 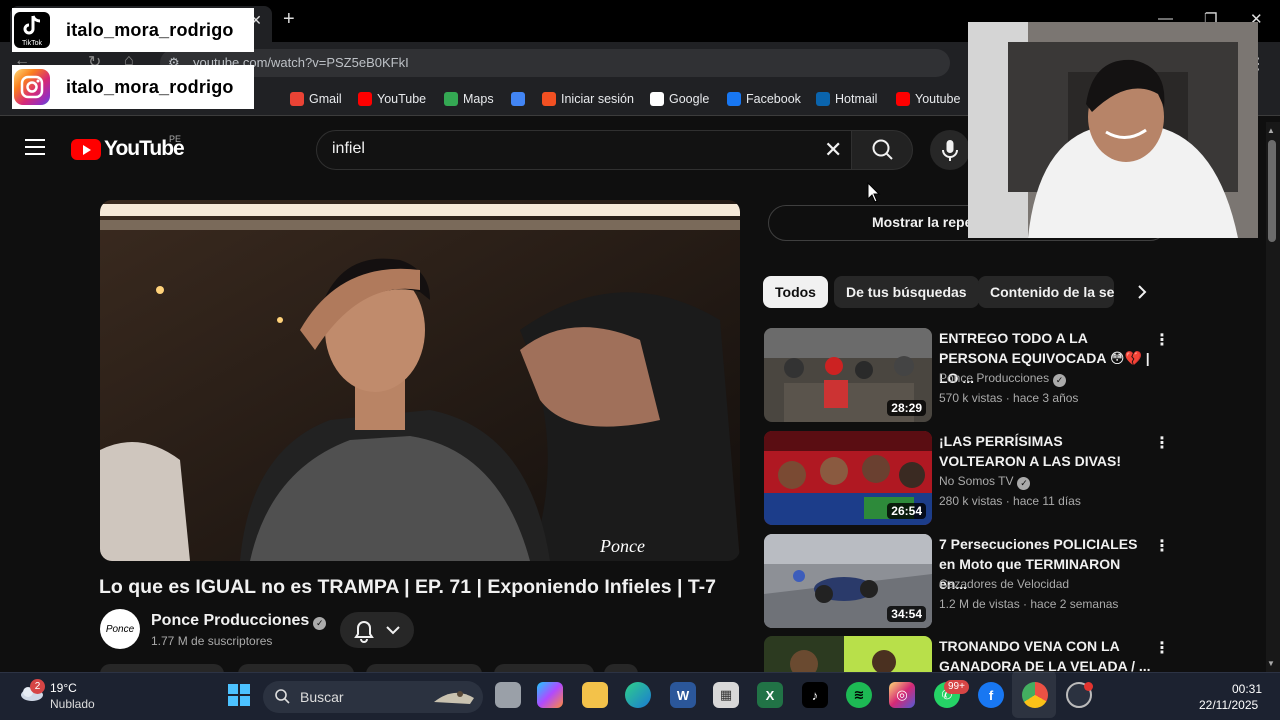 I want to click on bookmark-label: Hotmail, so click(x=856, y=99).